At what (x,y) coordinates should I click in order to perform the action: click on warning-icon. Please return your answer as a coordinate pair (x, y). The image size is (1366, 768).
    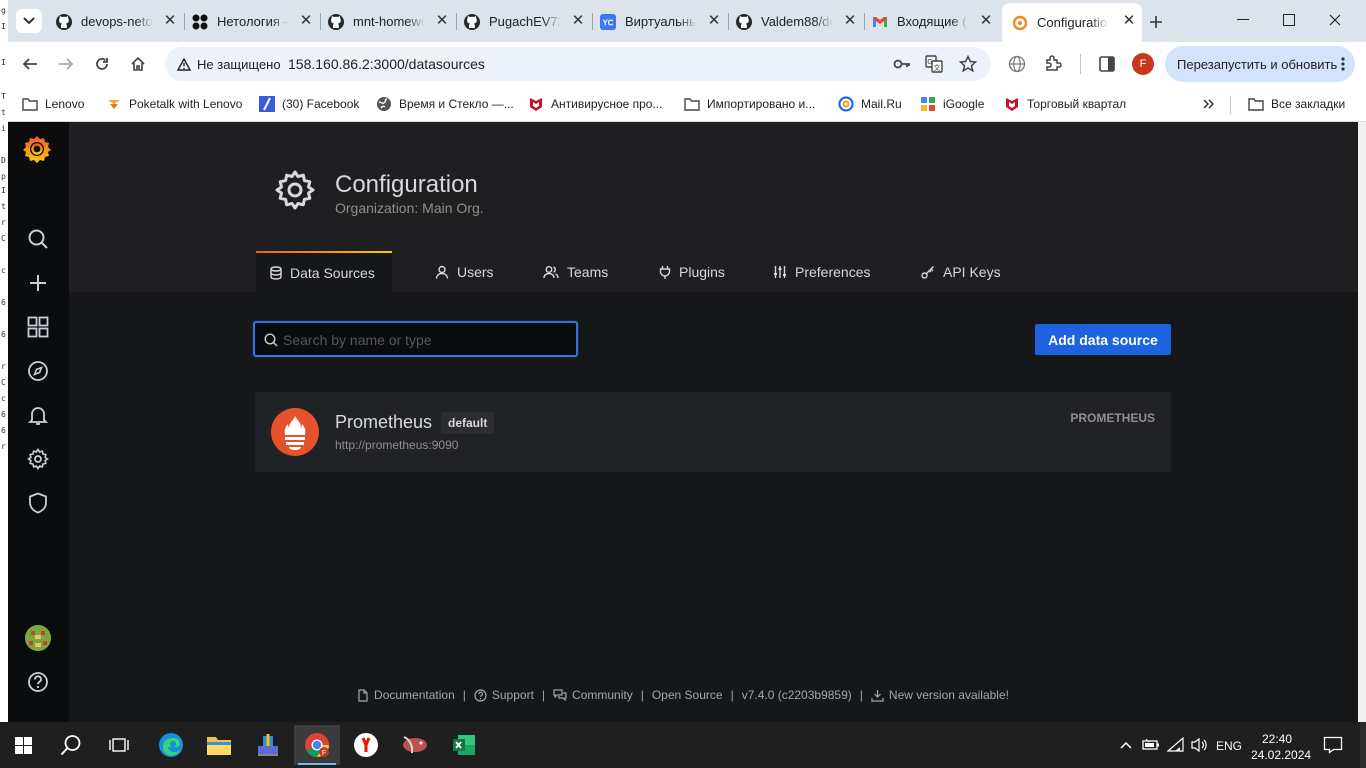
    Looking at the image, I should click on (184, 64).